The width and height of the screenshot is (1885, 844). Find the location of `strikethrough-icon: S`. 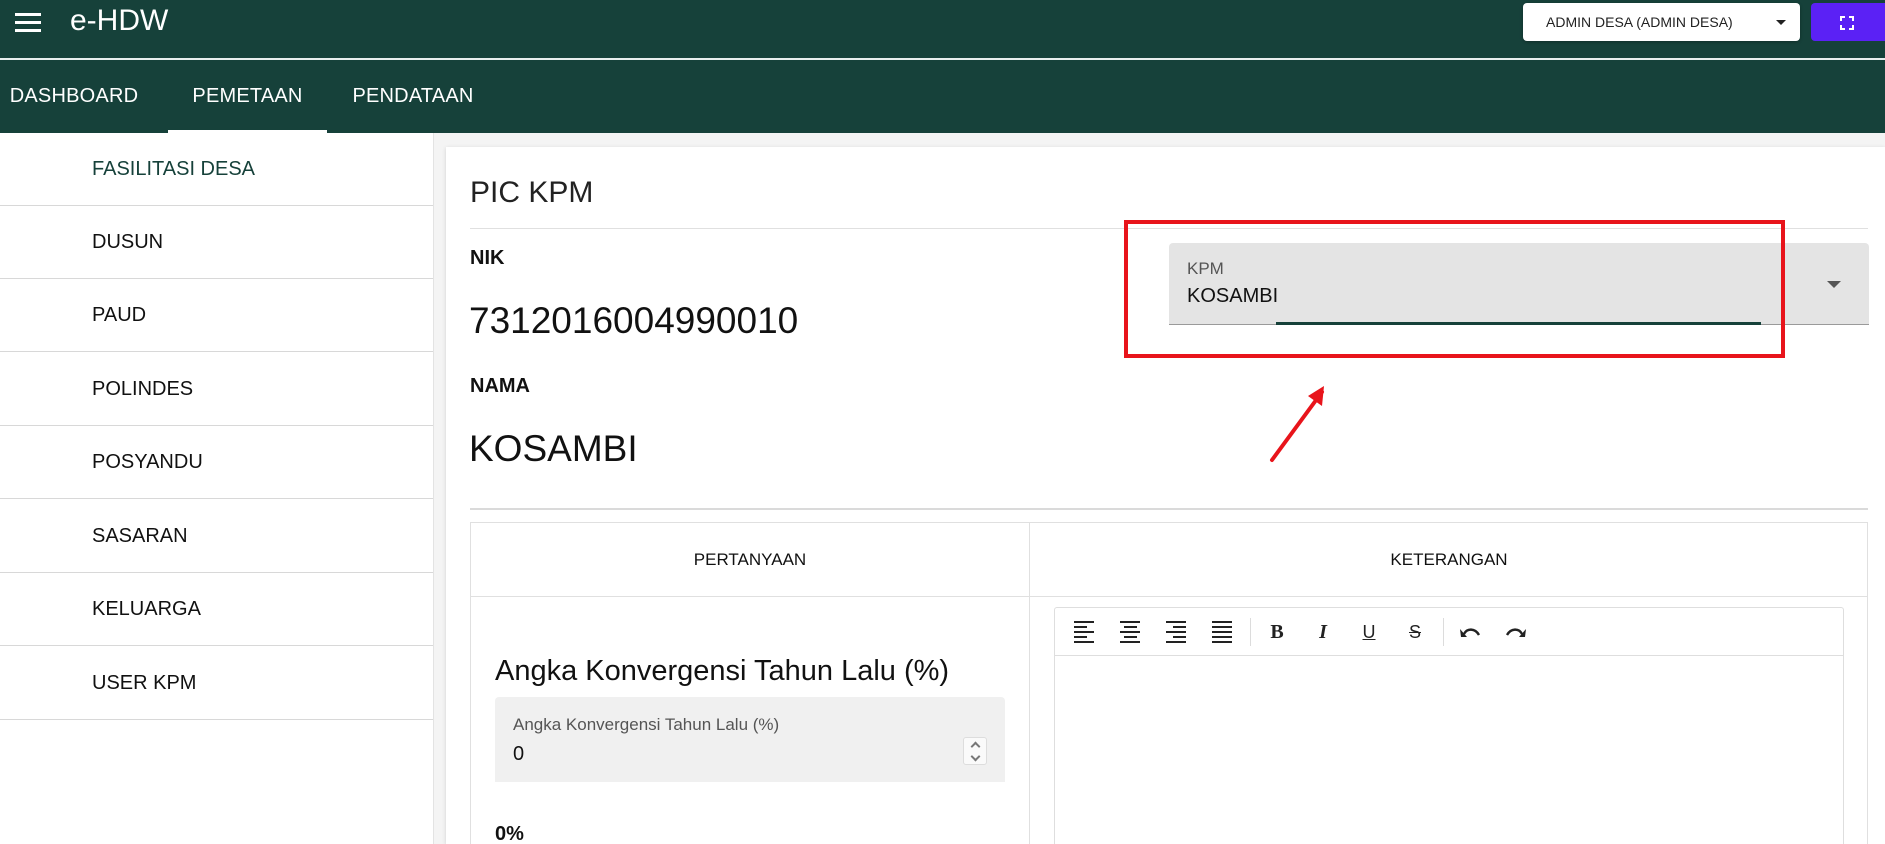

strikethrough-icon: S is located at coordinates (1415, 632).